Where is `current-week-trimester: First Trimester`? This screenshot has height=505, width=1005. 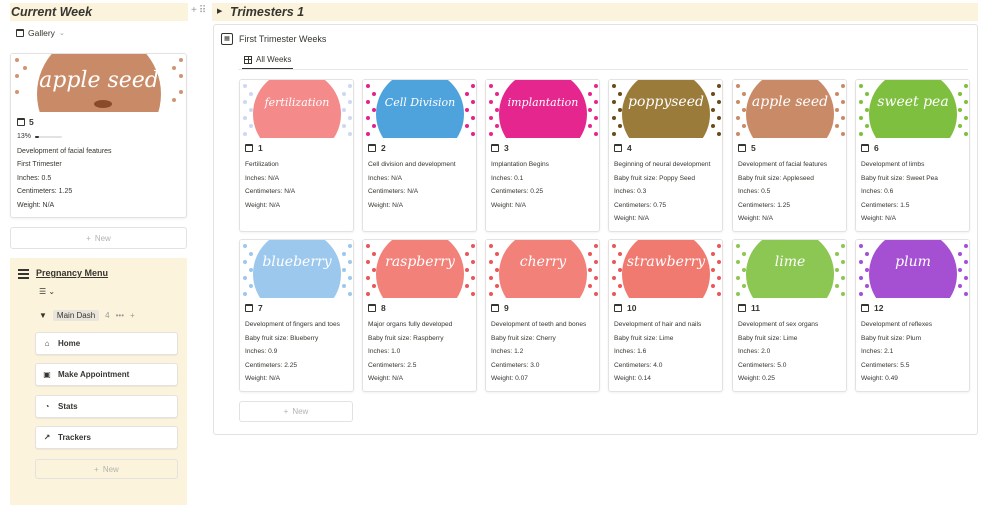 current-week-trimester: First Trimester is located at coordinates (39, 164).